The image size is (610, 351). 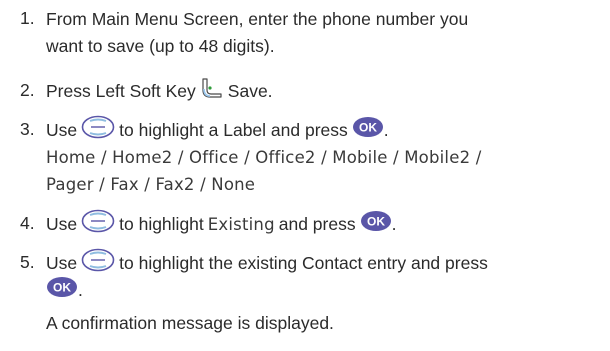 What do you see at coordinates (212, 92) in the screenshot?
I see `left-soft-key-icon` at bounding box center [212, 92].